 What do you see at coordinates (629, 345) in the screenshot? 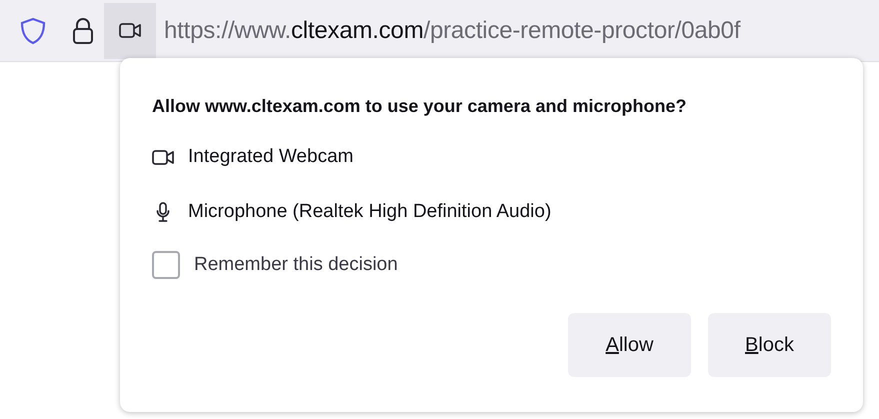
I see `allow-button: Allow` at bounding box center [629, 345].